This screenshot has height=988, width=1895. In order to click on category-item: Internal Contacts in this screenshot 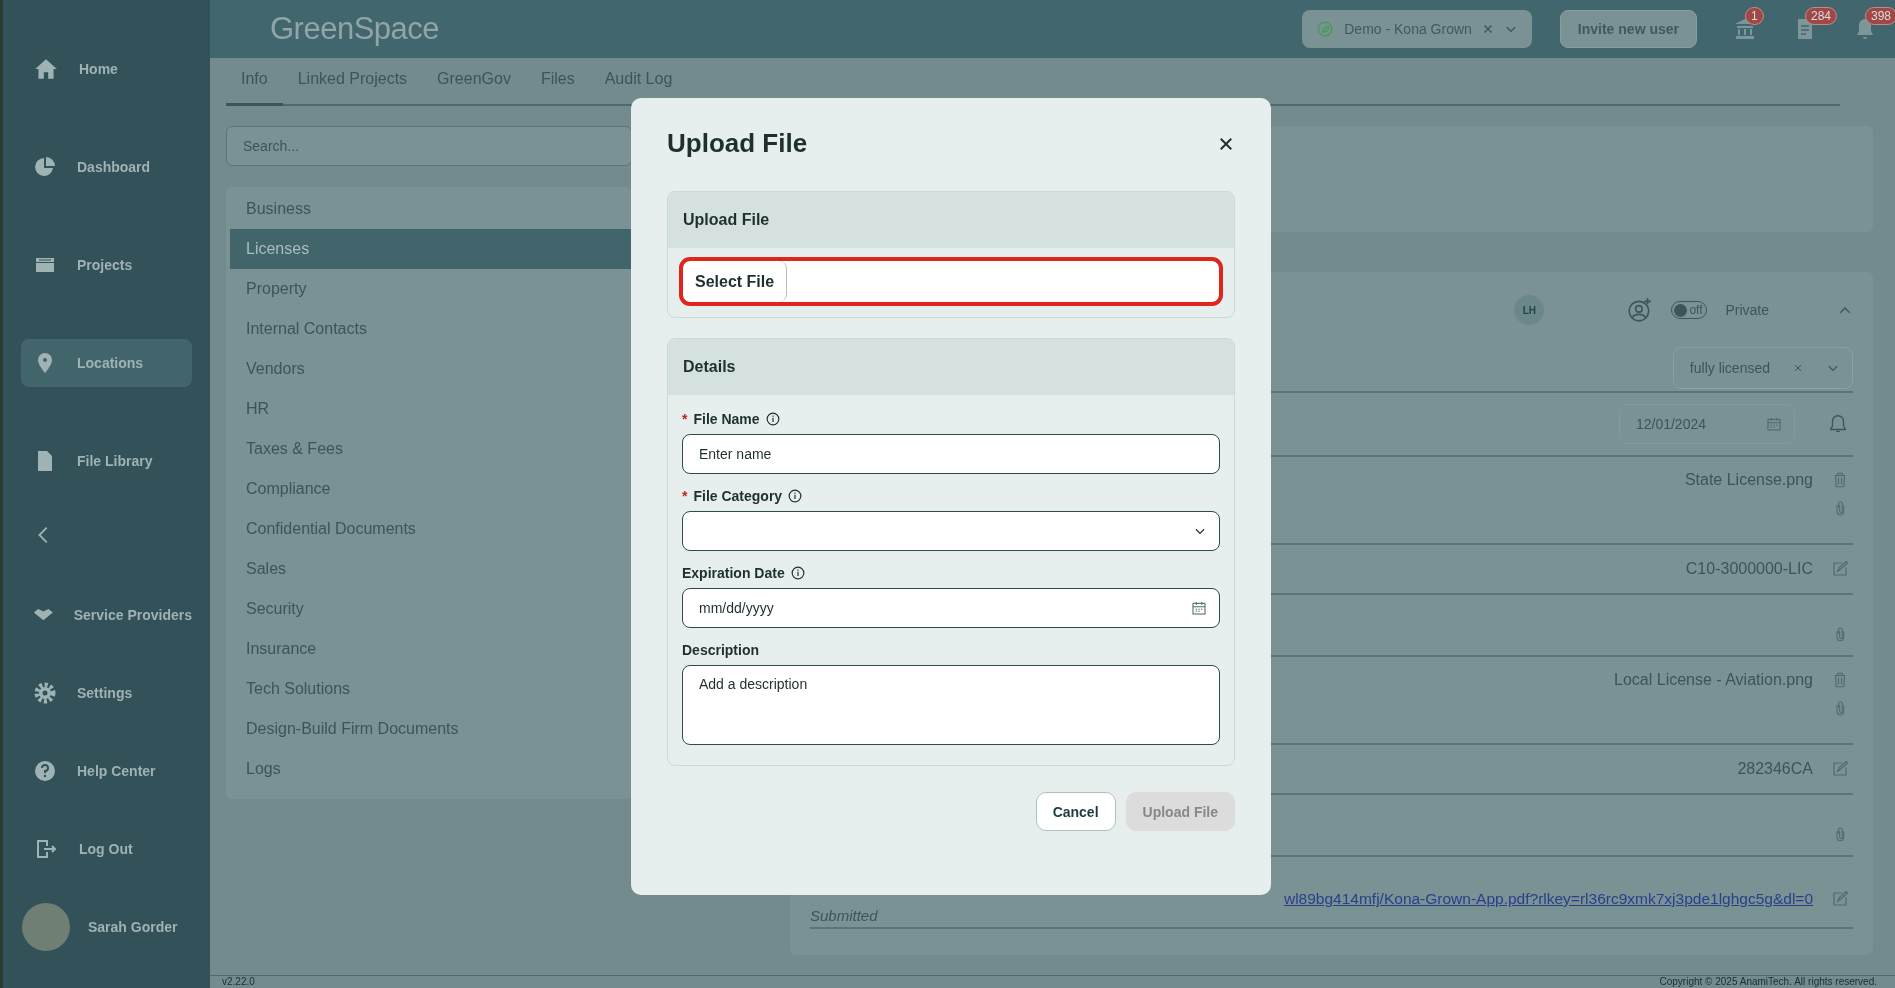, I will do `click(431, 329)`.